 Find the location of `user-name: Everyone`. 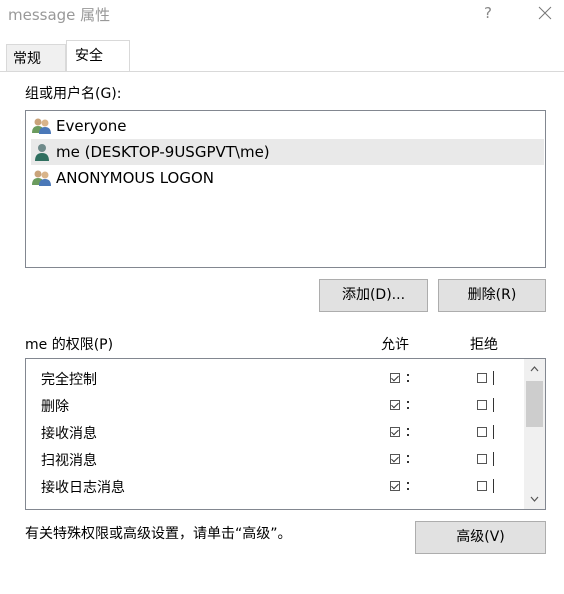

user-name: Everyone is located at coordinates (91, 126).